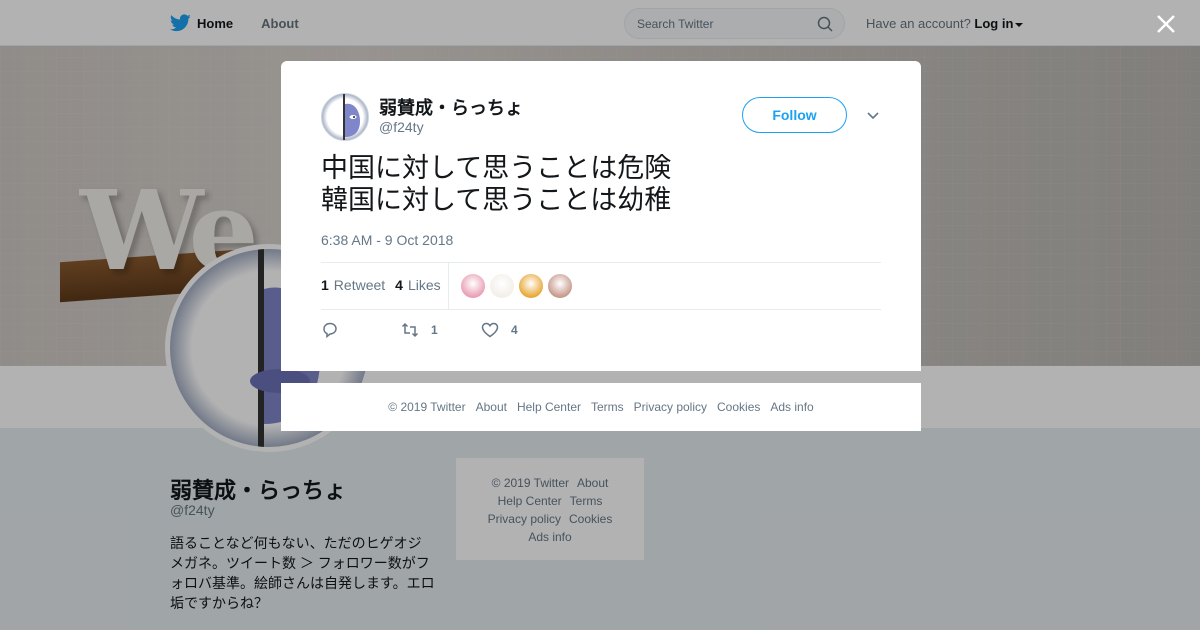 This screenshot has height=630, width=1200. What do you see at coordinates (387, 240) in the screenshot?
I see `tweet-timestamp: 6:38 AM - 9 Oct 2018` at bounding box center [387, 240].